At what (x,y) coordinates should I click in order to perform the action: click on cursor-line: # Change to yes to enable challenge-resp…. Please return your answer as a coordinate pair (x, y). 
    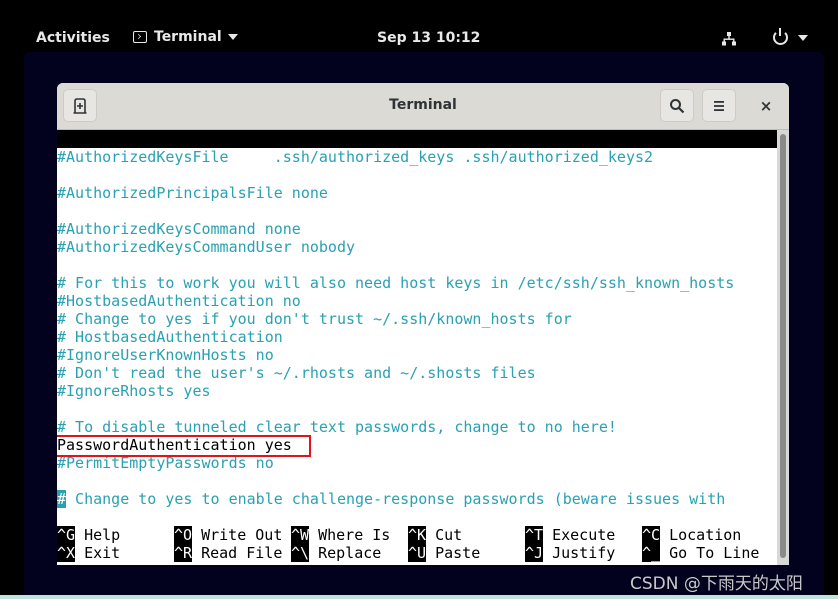
    Looking at the image, I should click on (391, 499).